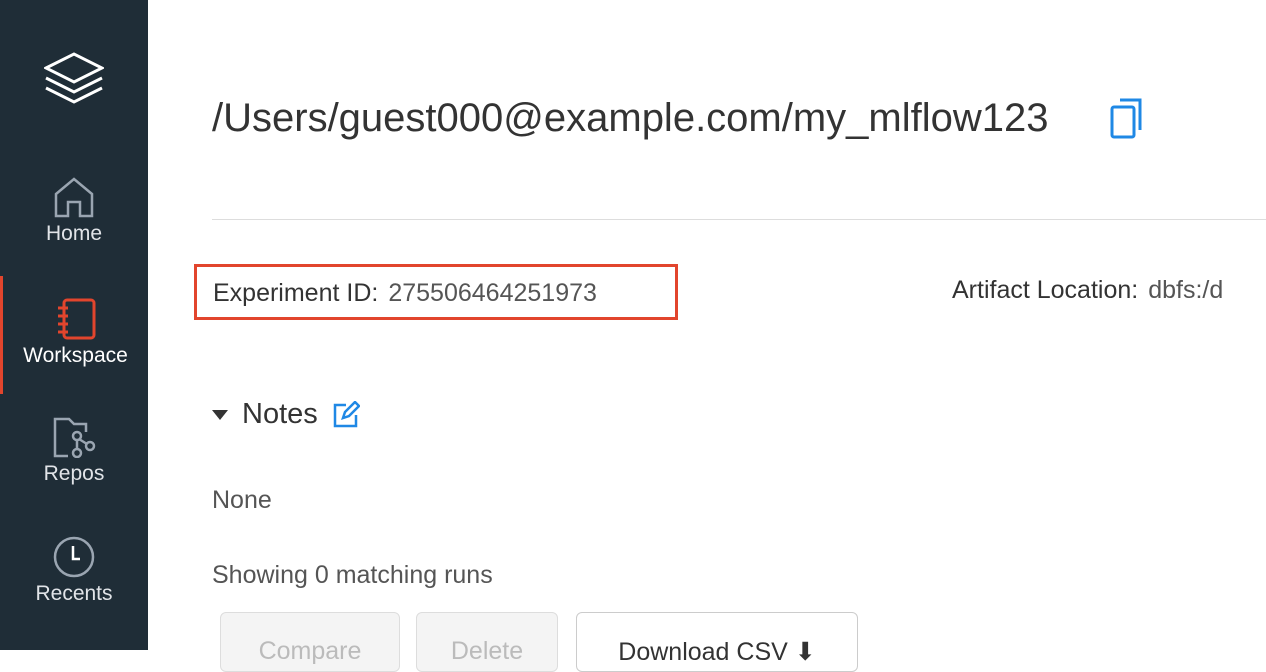  What do you see at coordinates (1127, 118) in the screenshot?
I see `copy-icon` at bounding box center [1127, 118].